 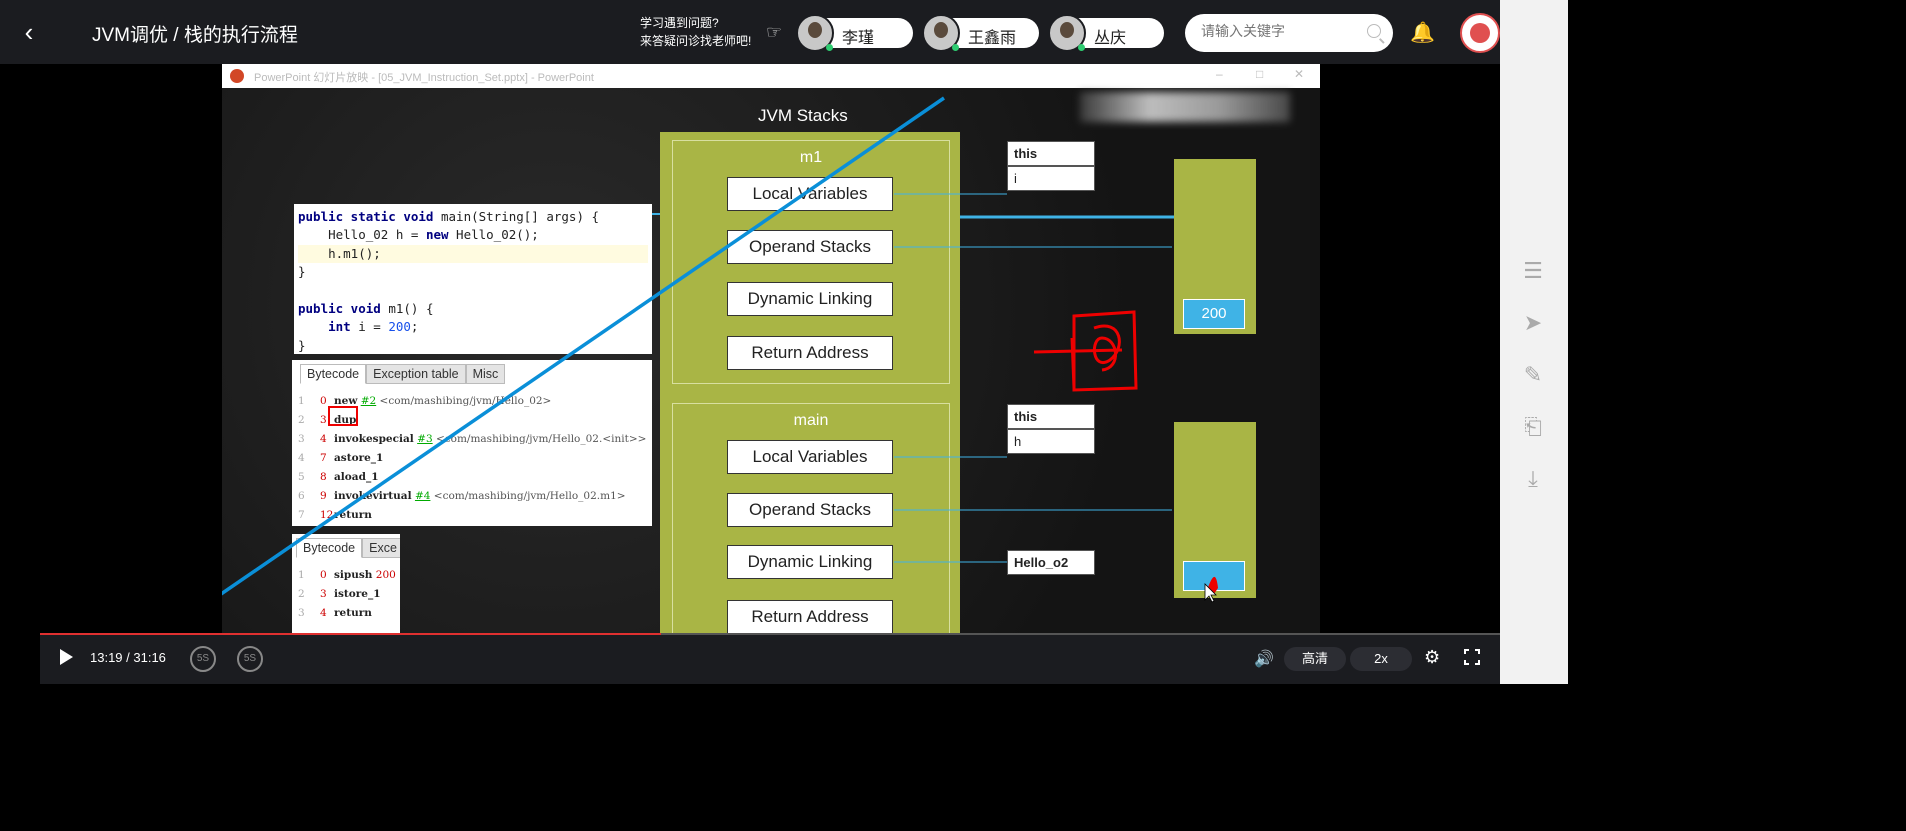 What do you see at coordinates (858, 38) in the screenshot?
I see `teacher-name: 李瑾` at bounding box center [858, 38].